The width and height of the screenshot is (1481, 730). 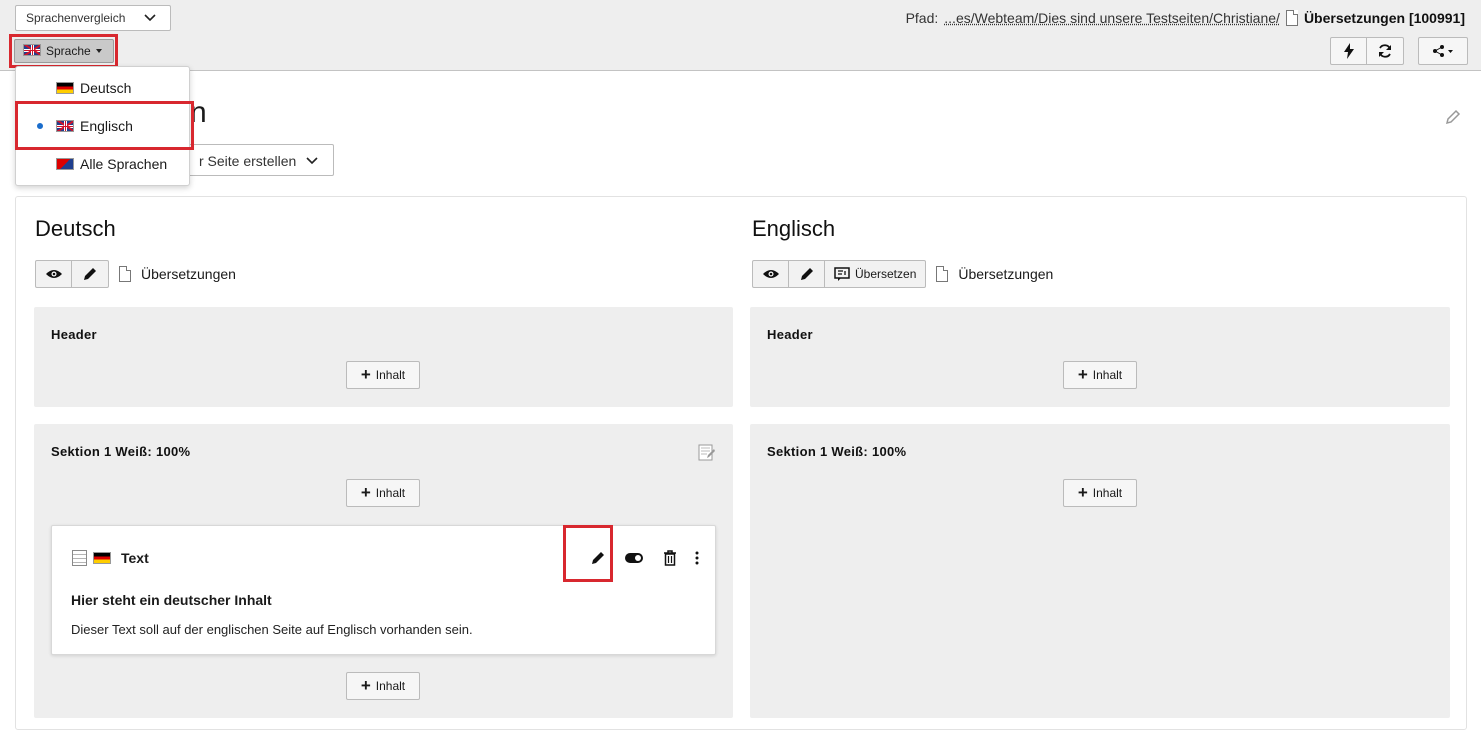 I want to click on more-vertical-icon, so click(x=697, y=558).